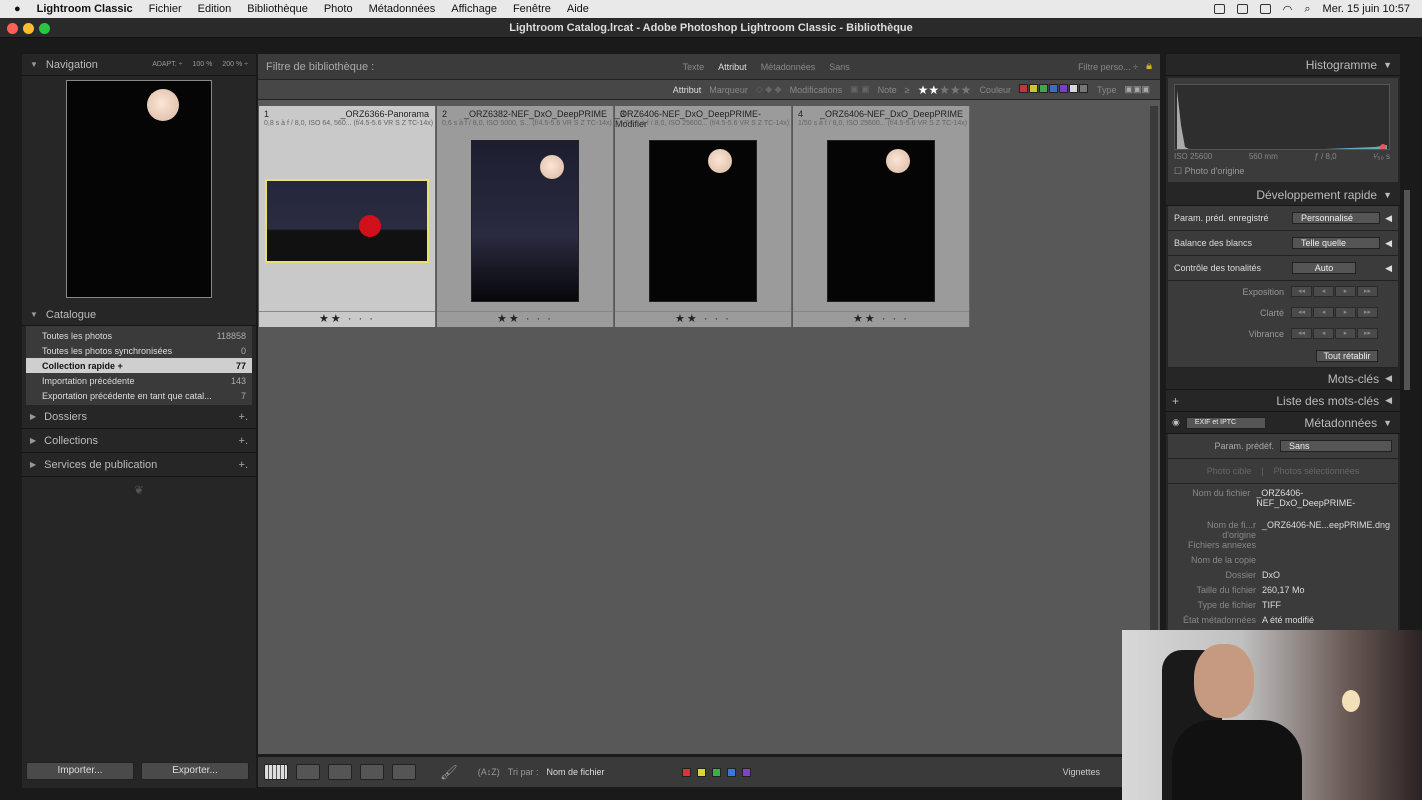 This screenshot has width=1422, height=800. What do you see at coordinates (839, 67) in the screenshot?
I see `filter-tab-sans: Sans` at bounding box center [839, 67].